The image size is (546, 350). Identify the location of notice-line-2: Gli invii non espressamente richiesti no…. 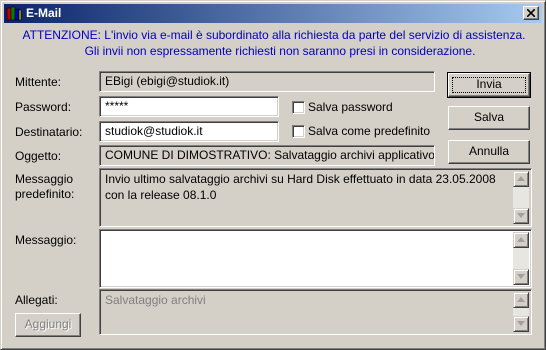
(280, 51).